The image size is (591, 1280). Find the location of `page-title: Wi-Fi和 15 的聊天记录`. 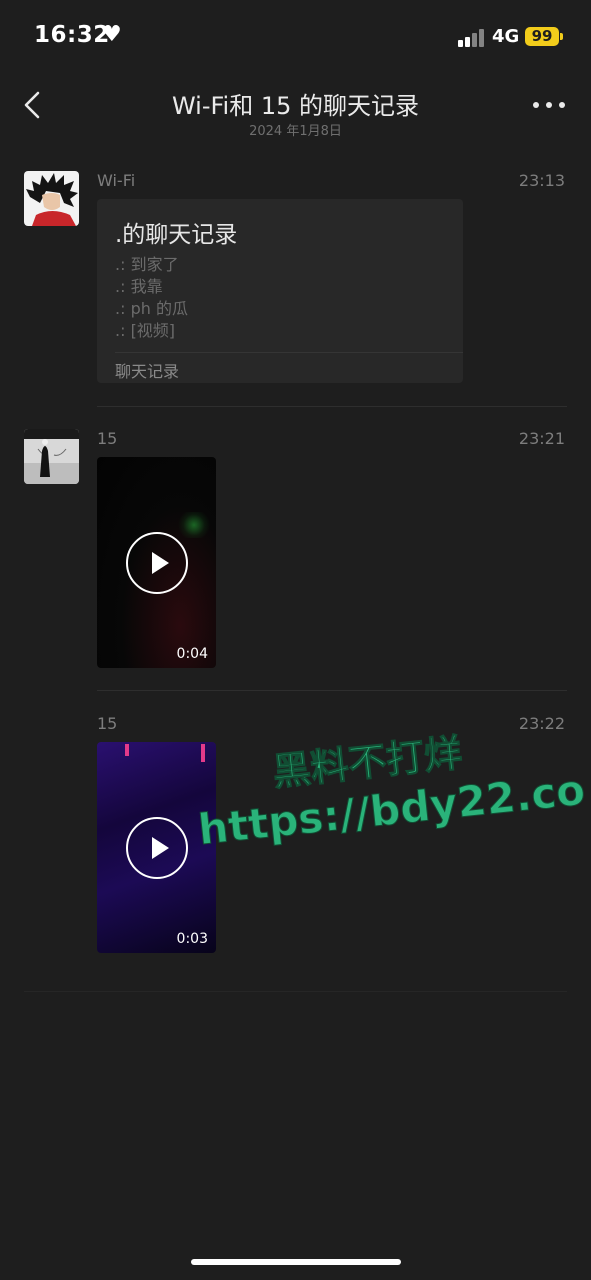

page-title: Wi-Fi和 15 的聊天记录 is located at coordinates (295, 106).